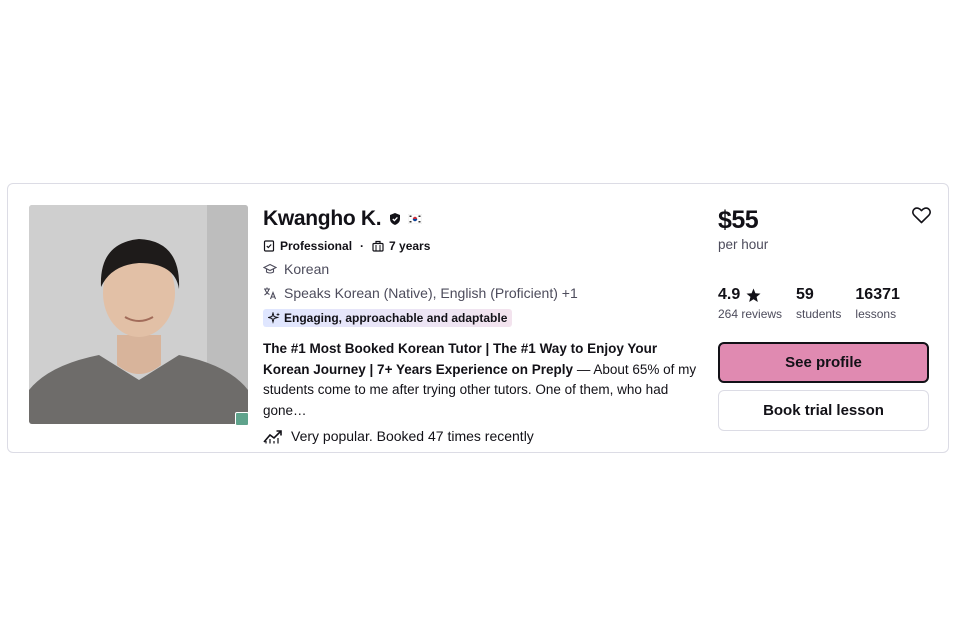 The width and height of the screenshot is (960, 640). What do you see at coordinates (823, 410) in the screenshot?
I see `book-trial-lesson-button: Book trial lesson` at bounding box center [823, 410].